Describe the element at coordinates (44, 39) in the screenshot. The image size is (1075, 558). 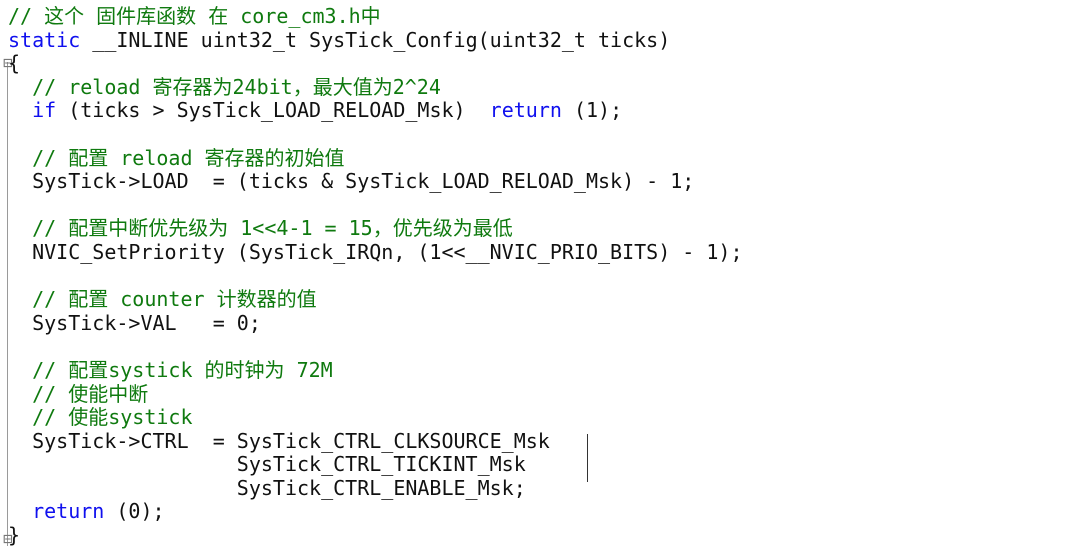
I see `keyword-token: static` at that location.